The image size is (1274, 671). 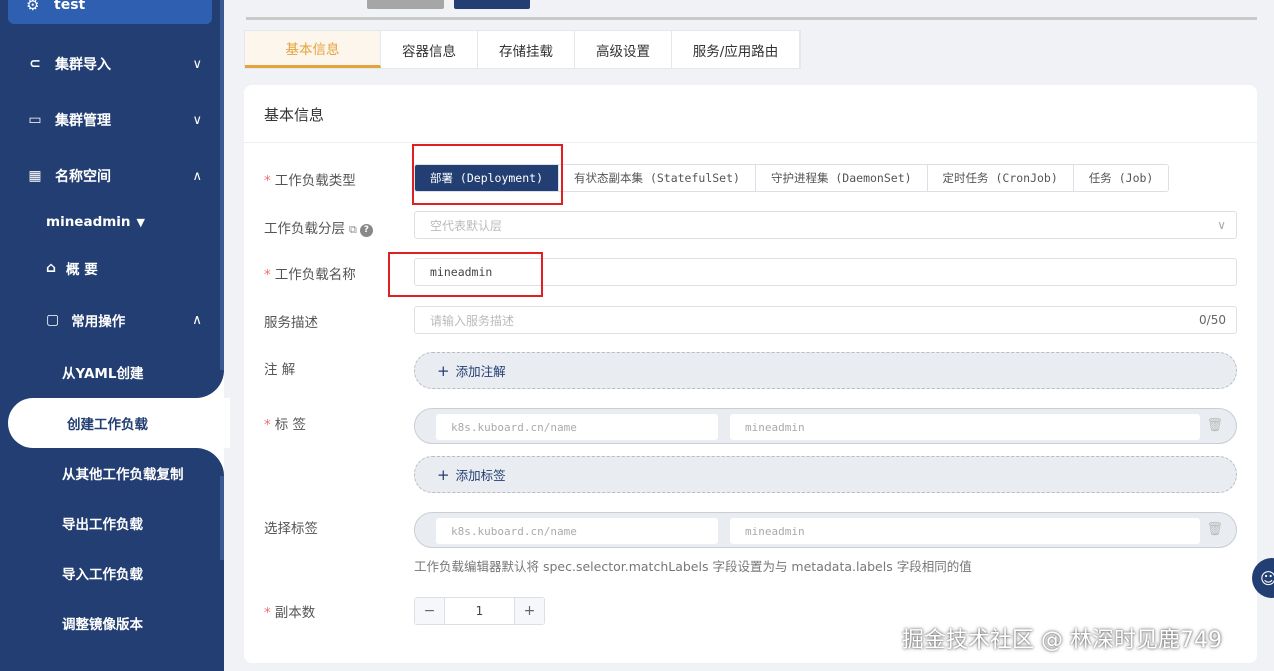 I want to click on sidebar-item-export-workload: 导出工作负载, so click(x=112, y=523).